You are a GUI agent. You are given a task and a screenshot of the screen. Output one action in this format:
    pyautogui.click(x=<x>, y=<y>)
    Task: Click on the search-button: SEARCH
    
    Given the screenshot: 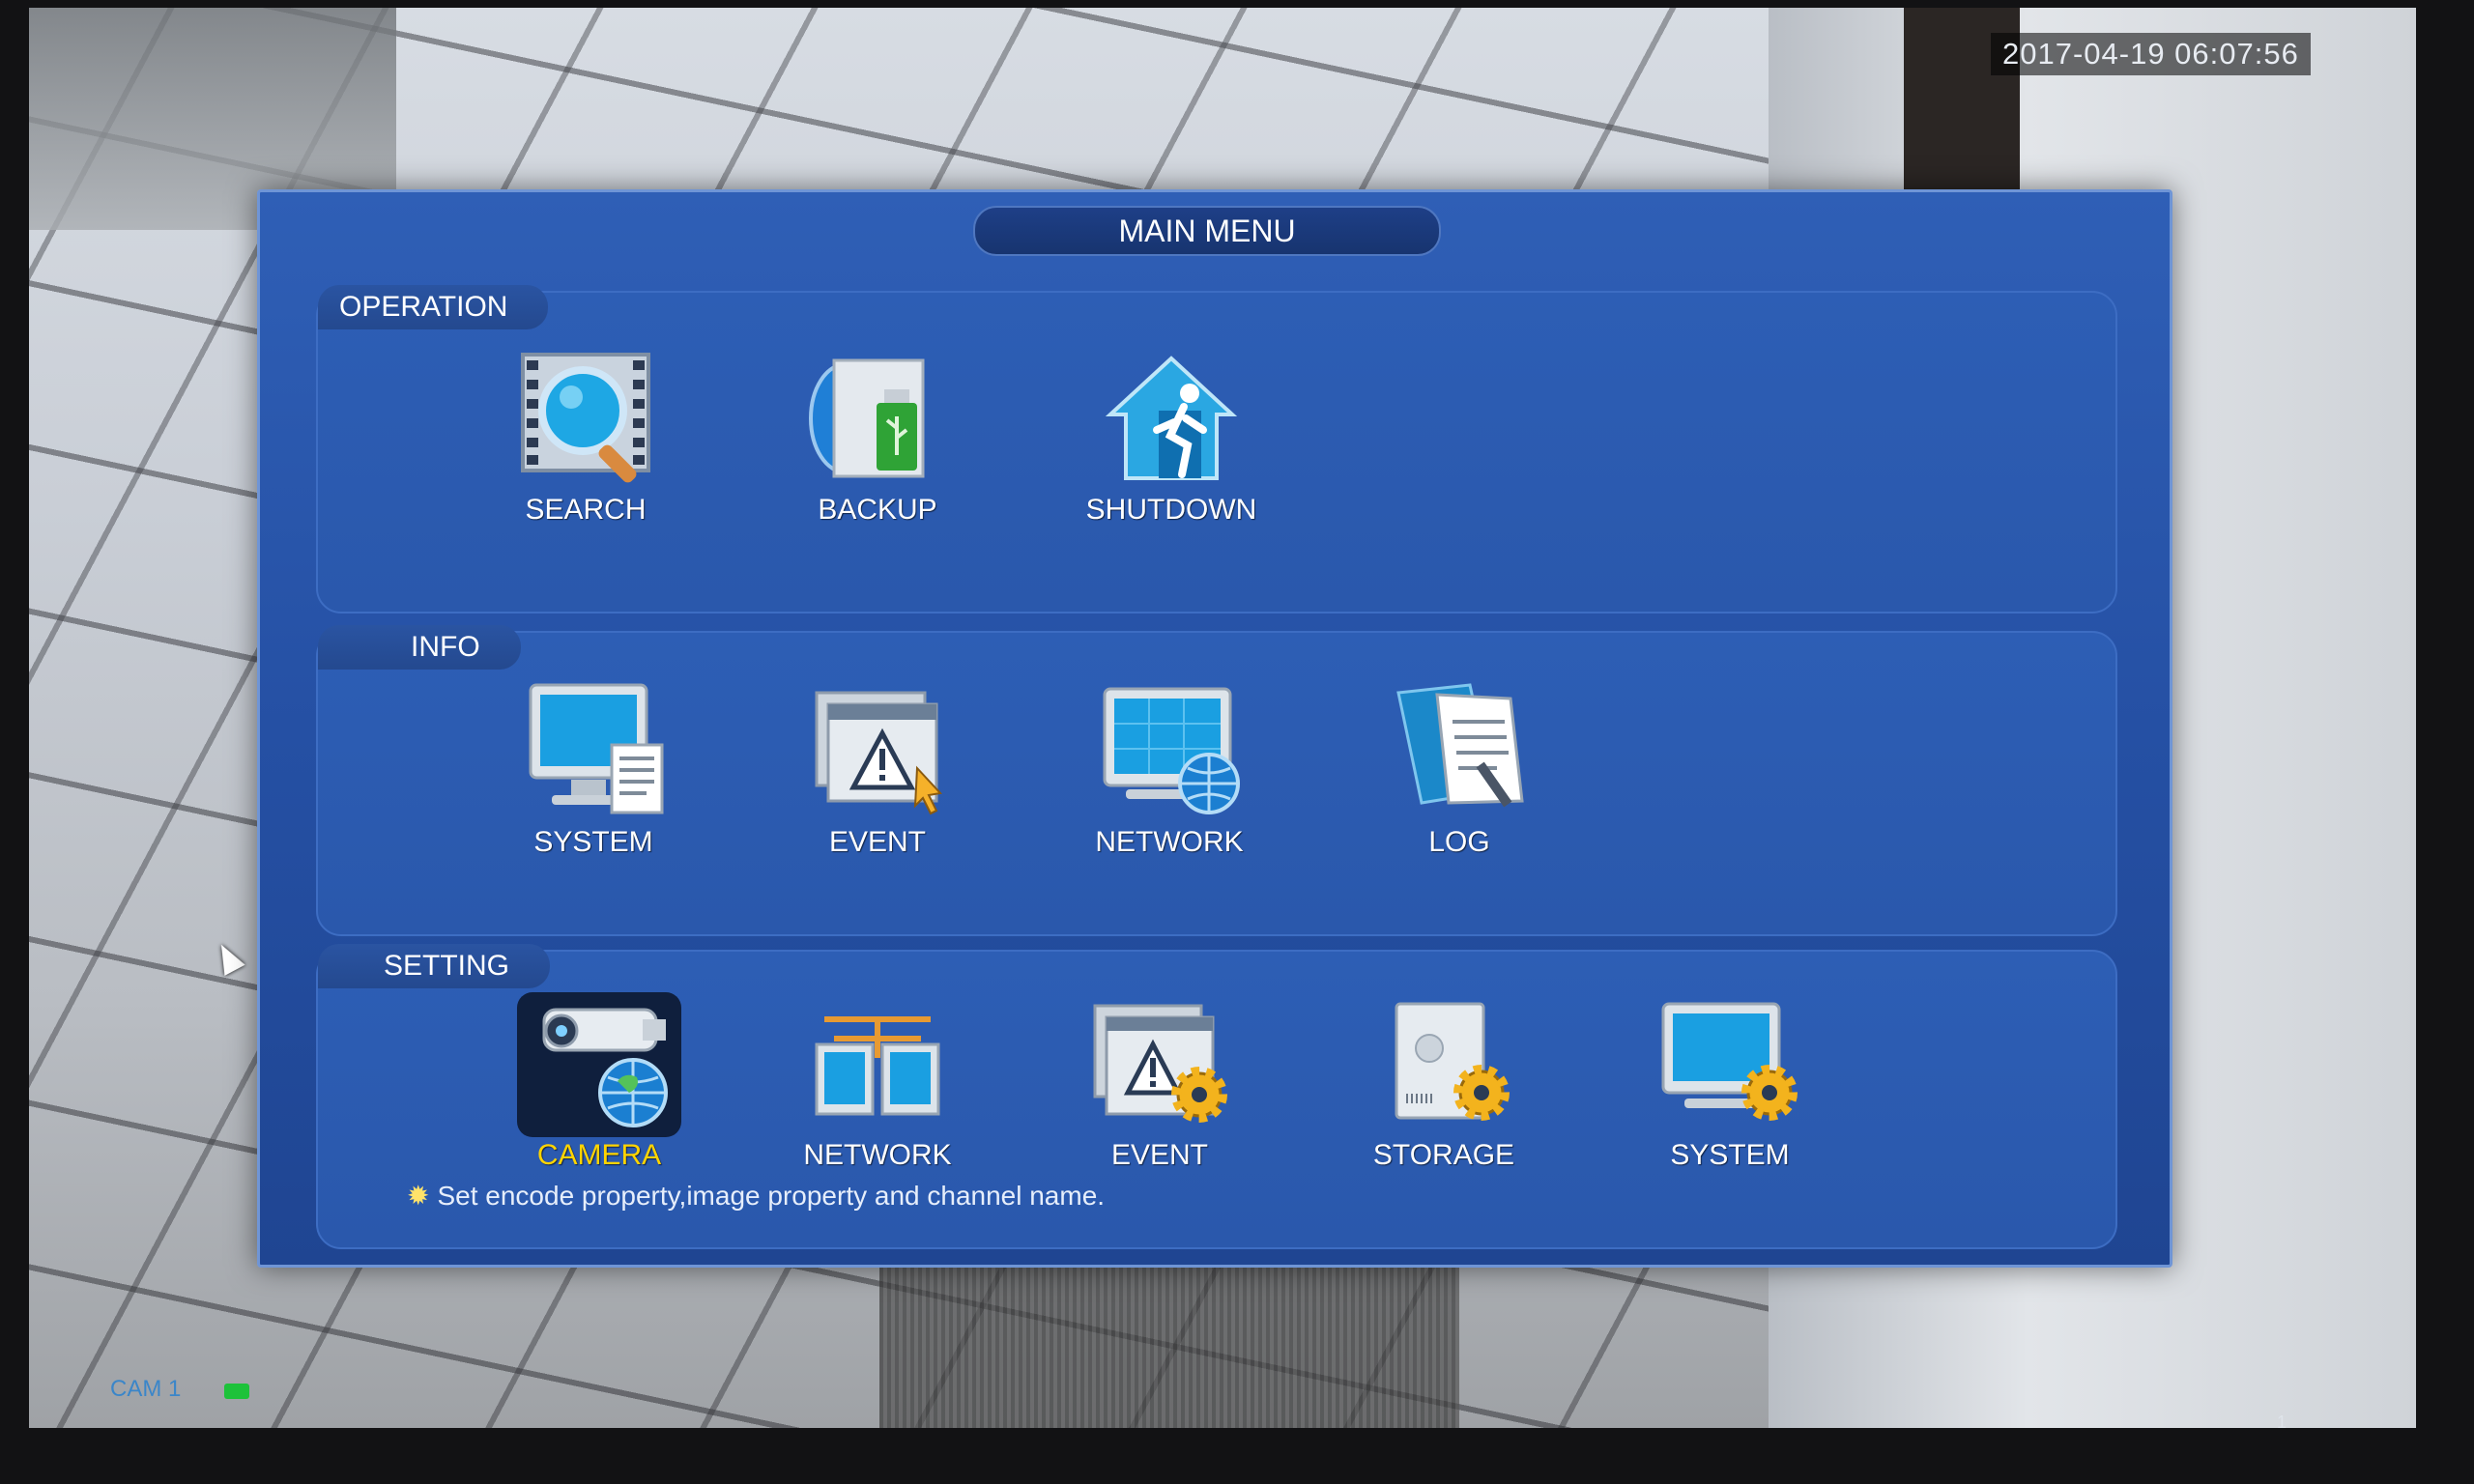 What is the action you would take?
    pyautogui.click(x=586, y=437)
    